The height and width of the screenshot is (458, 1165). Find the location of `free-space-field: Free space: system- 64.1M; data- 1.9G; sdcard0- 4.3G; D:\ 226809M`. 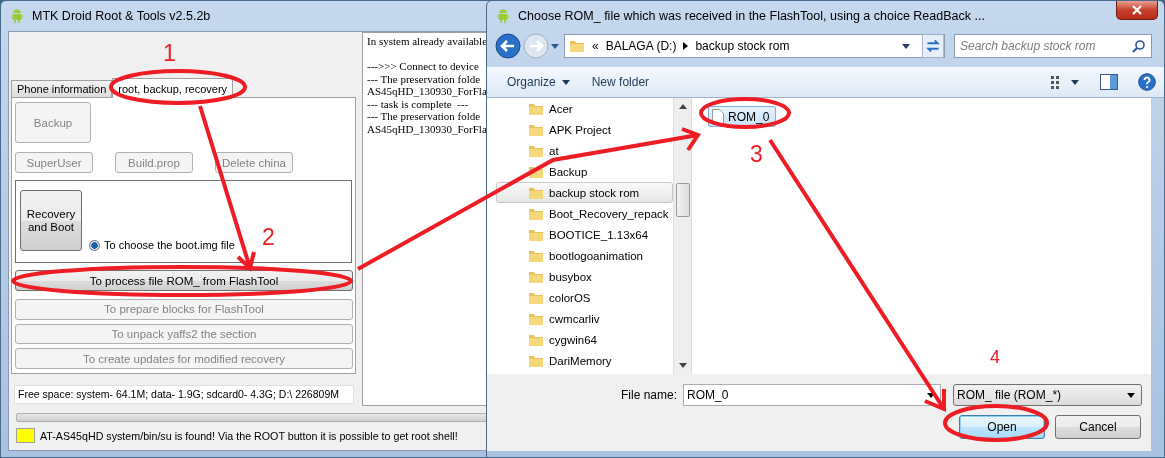

free-space-field: Free space: system- 64.1M; data- 1.9G; sdcard0- 4.3G; D:\ 226809M is located at coordinates (184, 394).